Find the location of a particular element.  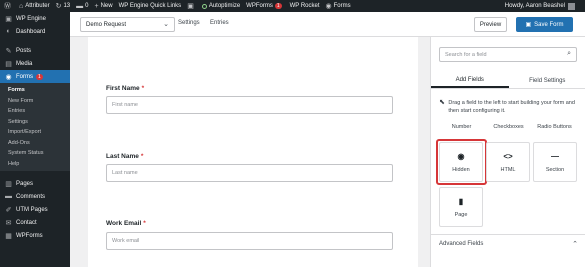

submenu-system-status: System Status is located at coordinates (35, 153).